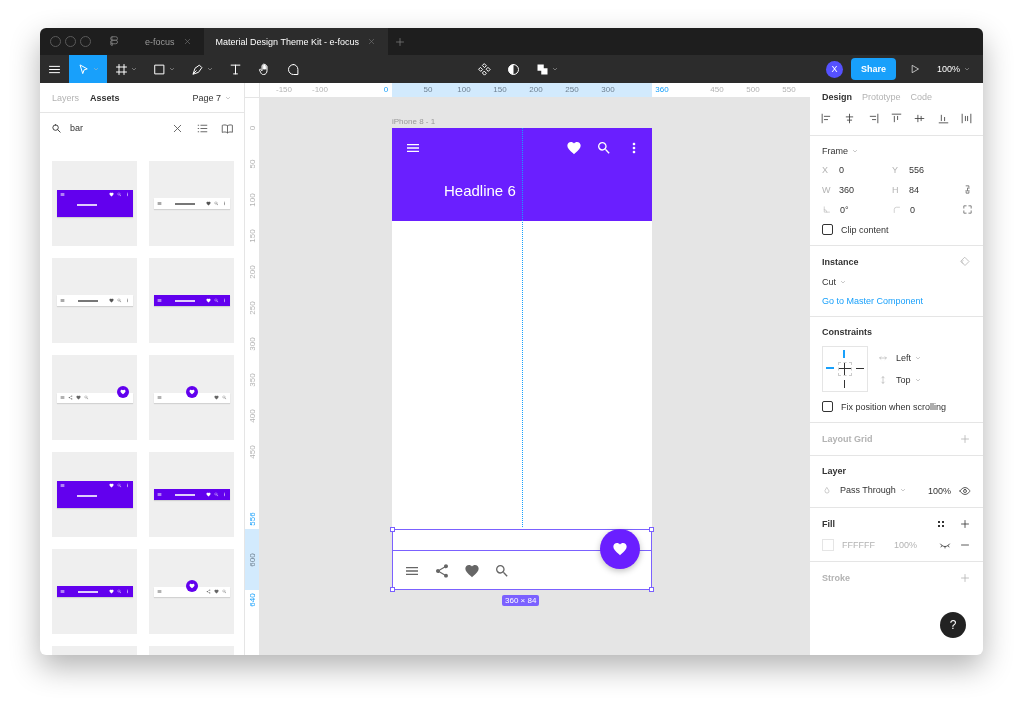  I want to click on search-field: bar, so click(114, 128).